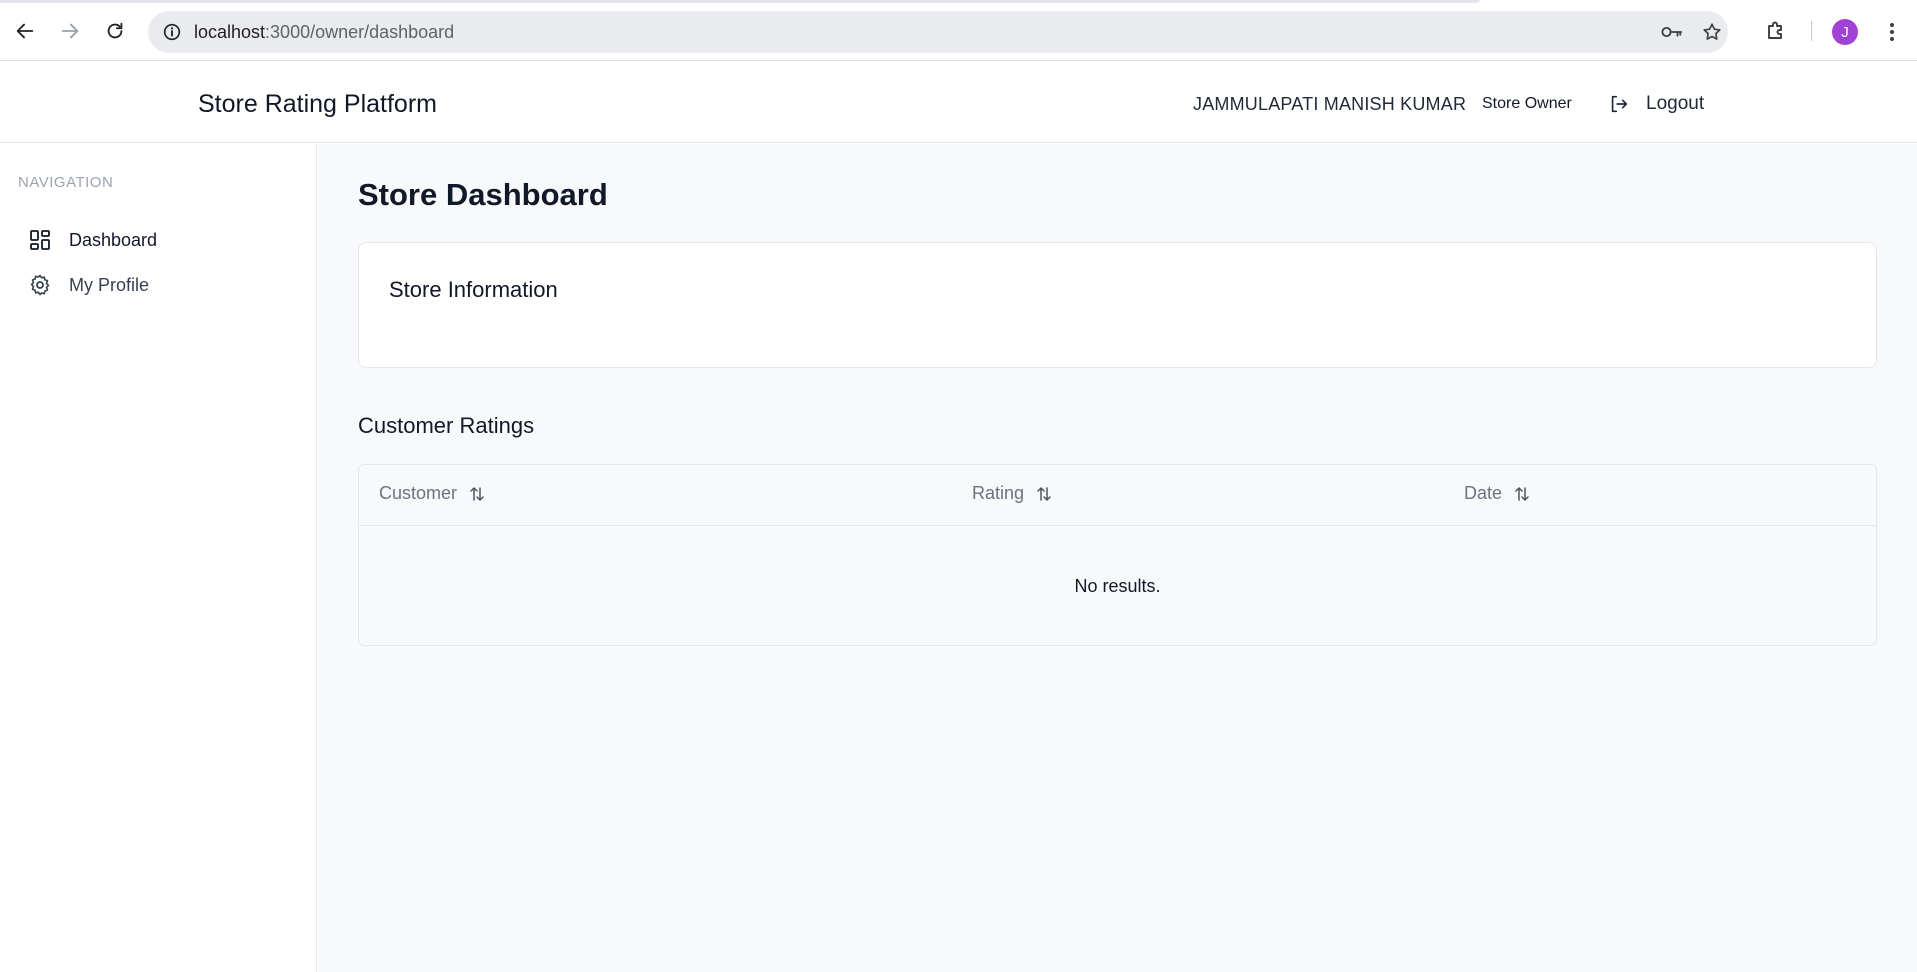 This screenshot has width=1917, height=972. I want to click on ratings-table: Customer Rating Date No results., so click(1117, 555).